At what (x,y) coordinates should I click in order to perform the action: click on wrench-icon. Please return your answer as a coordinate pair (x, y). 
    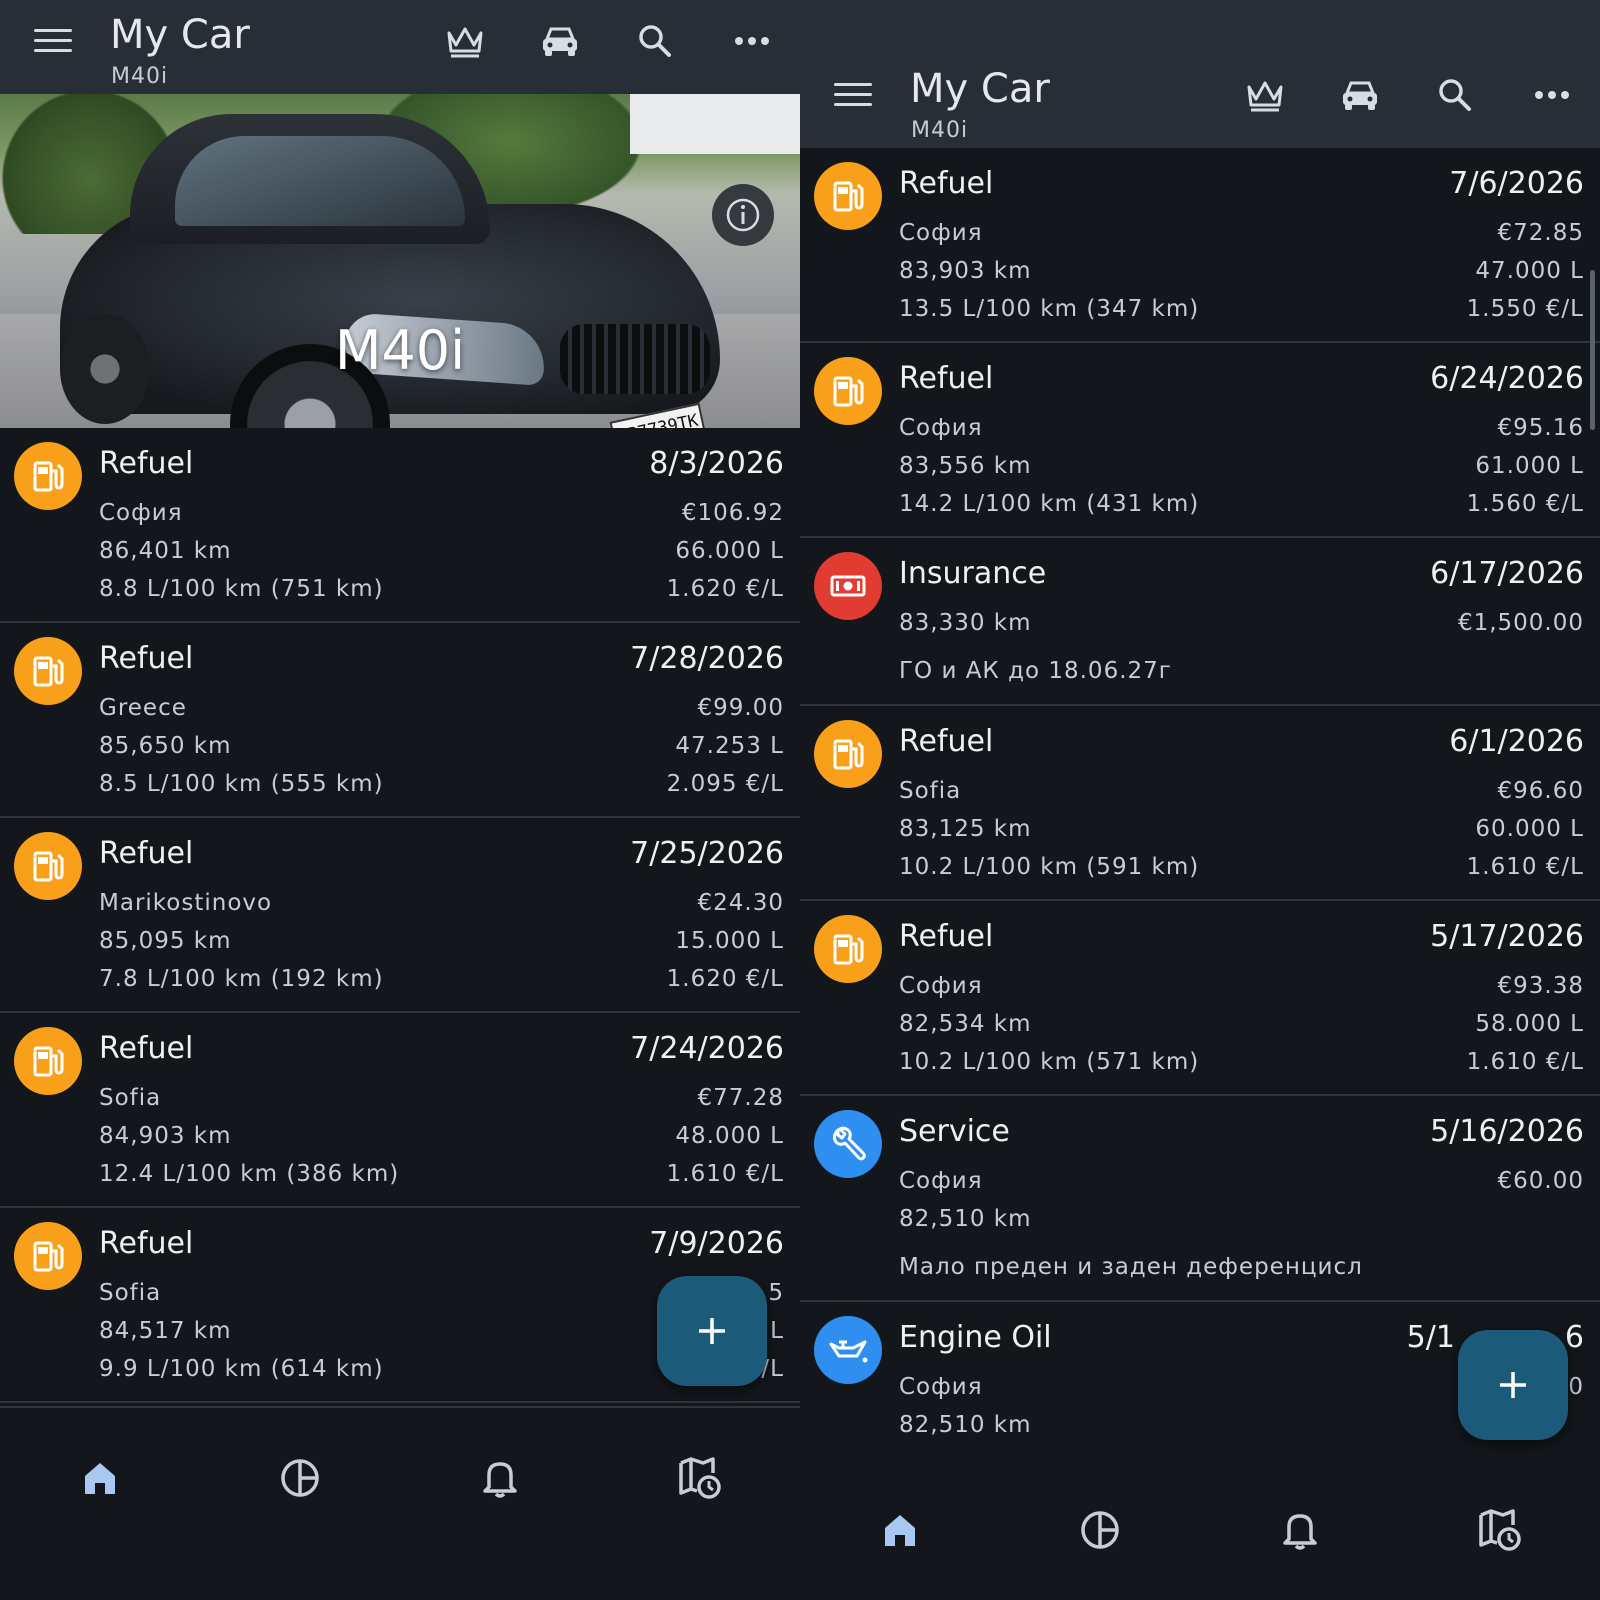
    Looking at the image, I should click on (848, 1144).